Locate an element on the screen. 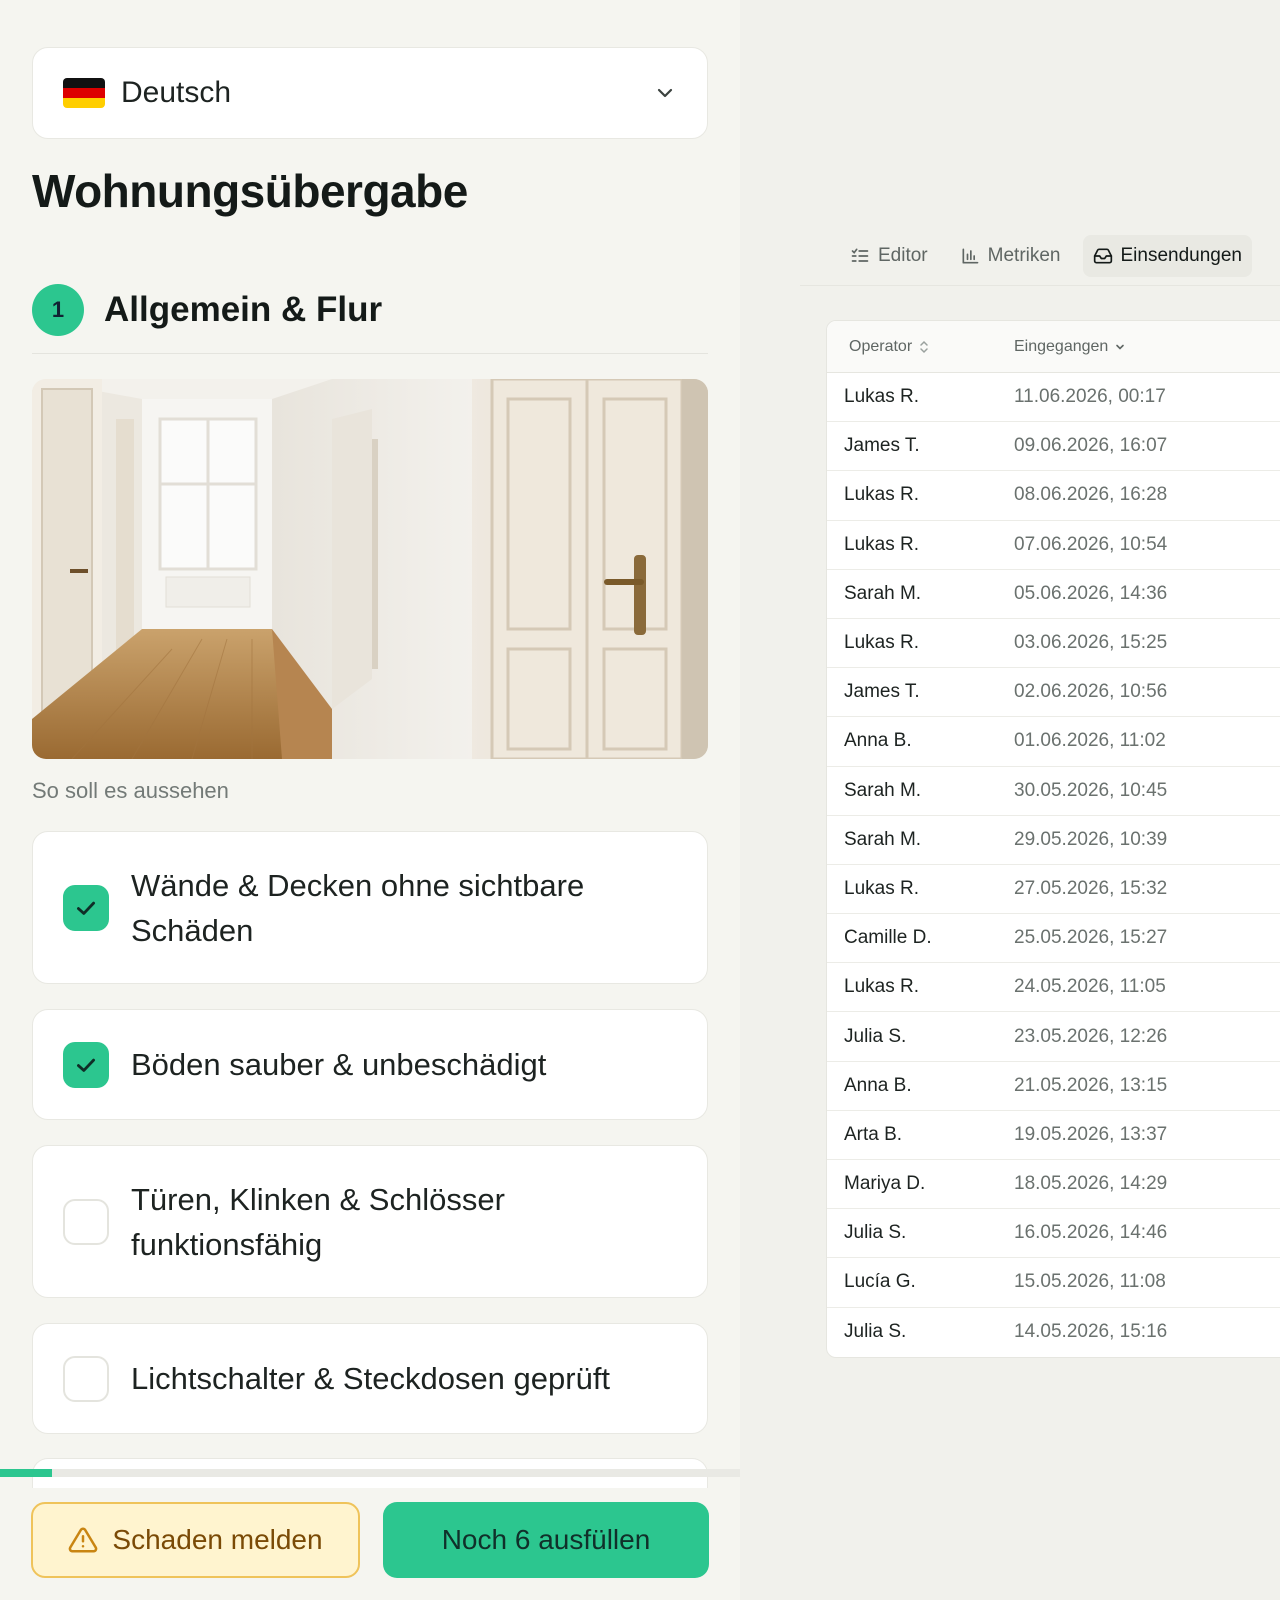  table-row: Julia S. 14.05.2026, 15:16 is located at coordinates (1053, 1332).